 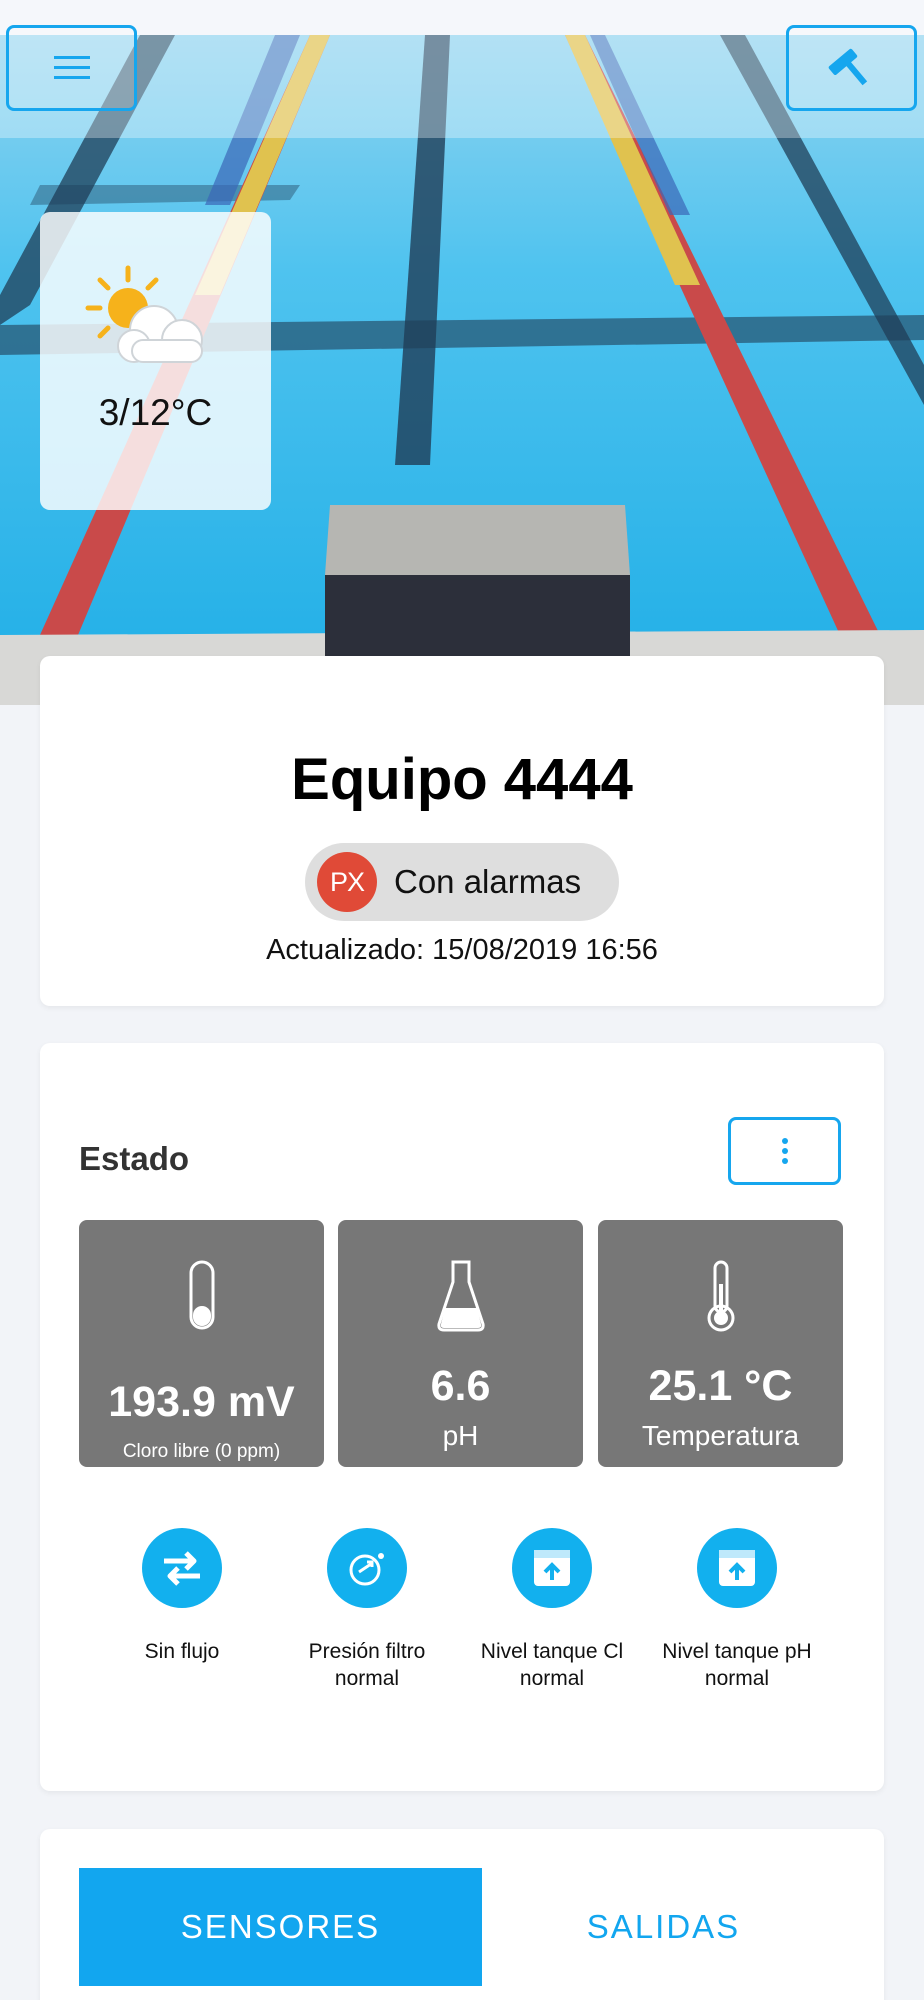 I want to click on more-vertical-icon, so click(x=784, y=1151).